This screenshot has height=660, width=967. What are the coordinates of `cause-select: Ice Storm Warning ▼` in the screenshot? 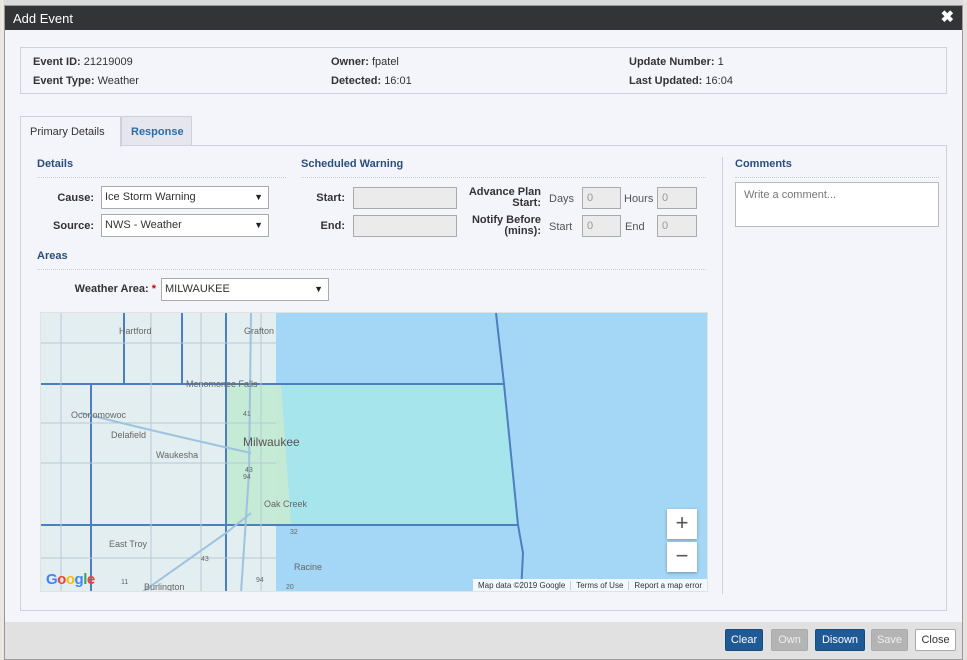 It's located at (185, 197).